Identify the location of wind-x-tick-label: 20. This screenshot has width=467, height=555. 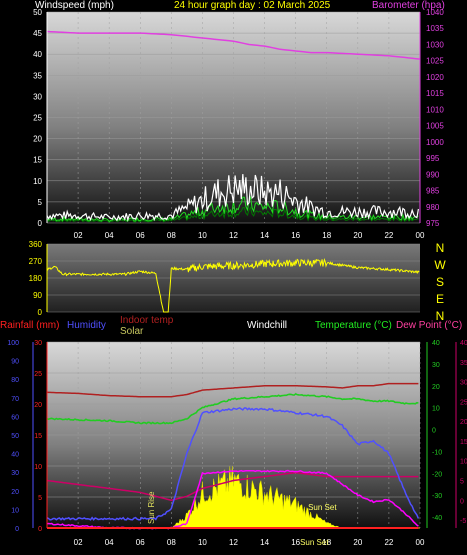
(357, 235).